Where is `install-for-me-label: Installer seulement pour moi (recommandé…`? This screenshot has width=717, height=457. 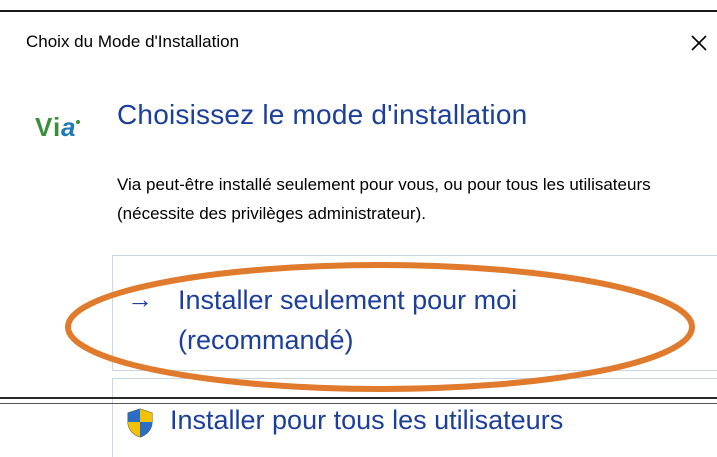 install-for-me-label: Installer seulement pour moi (recommandé… is located at coordinates (428, 320).